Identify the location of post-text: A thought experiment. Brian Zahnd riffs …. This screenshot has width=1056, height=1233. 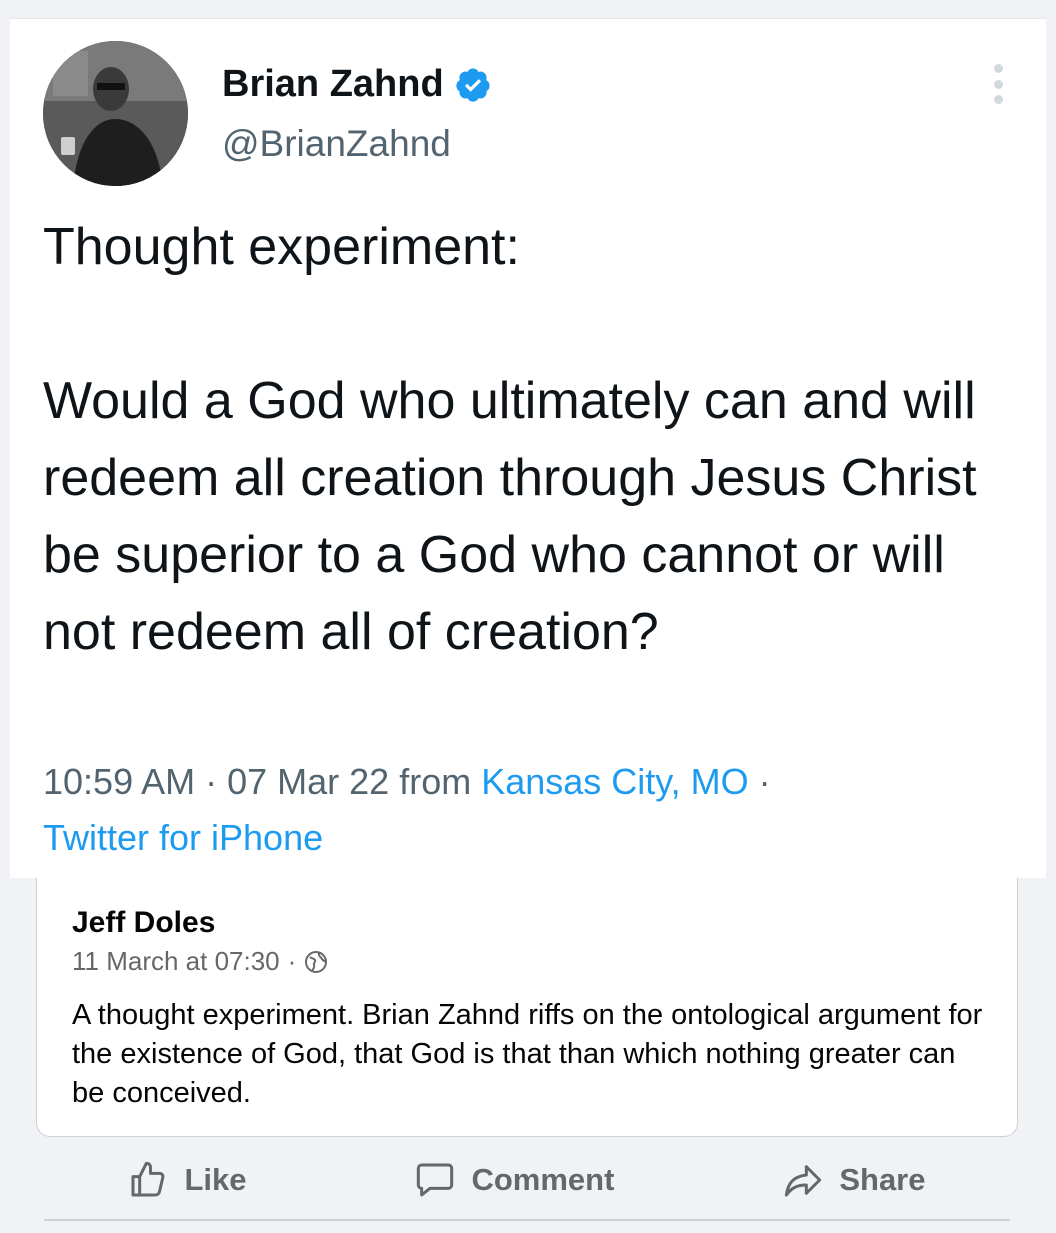
(527, 1054).